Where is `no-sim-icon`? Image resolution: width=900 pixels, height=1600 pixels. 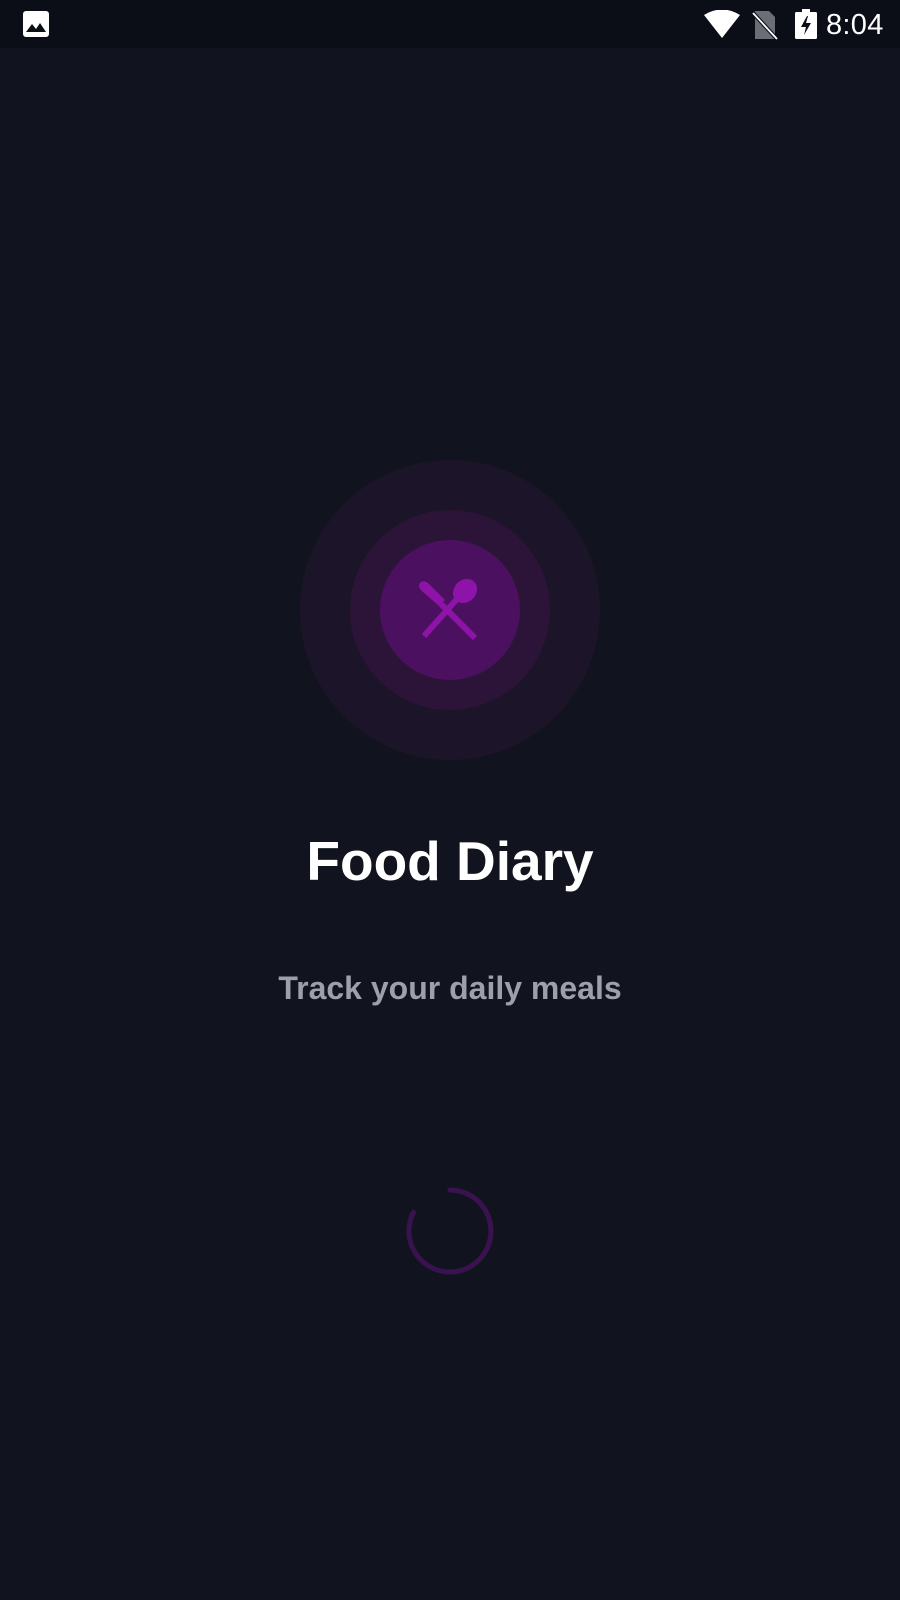
no-sim-icon is located at coordinates (765, 25).